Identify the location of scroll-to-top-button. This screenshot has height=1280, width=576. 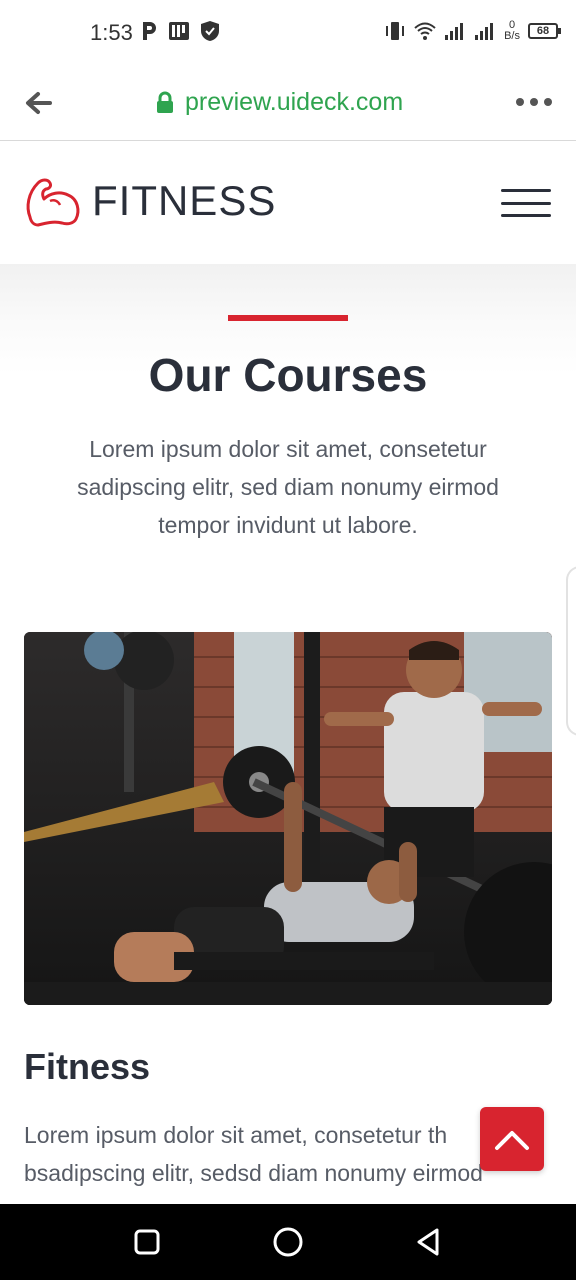
(512, 1139).